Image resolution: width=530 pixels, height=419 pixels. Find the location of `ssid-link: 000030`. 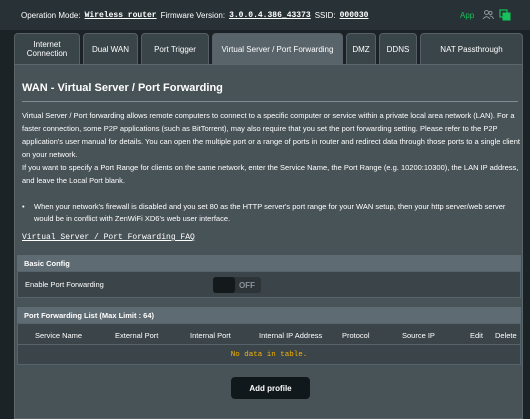

ssid-link: 000030 is located at coordinates (354, 15).